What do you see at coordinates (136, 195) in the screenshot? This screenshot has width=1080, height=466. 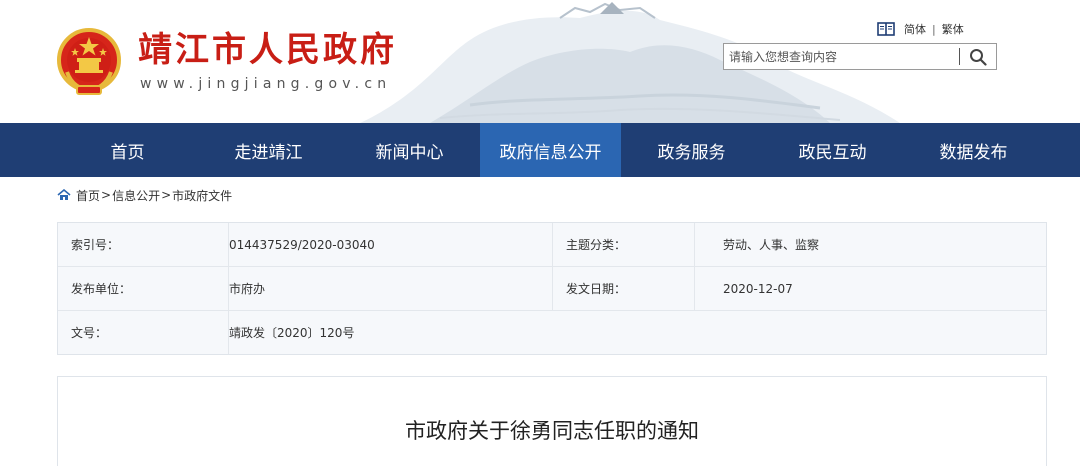 I see `breadcrumb-info-disclosure: 信息公开` at bounding box center [136, 195].